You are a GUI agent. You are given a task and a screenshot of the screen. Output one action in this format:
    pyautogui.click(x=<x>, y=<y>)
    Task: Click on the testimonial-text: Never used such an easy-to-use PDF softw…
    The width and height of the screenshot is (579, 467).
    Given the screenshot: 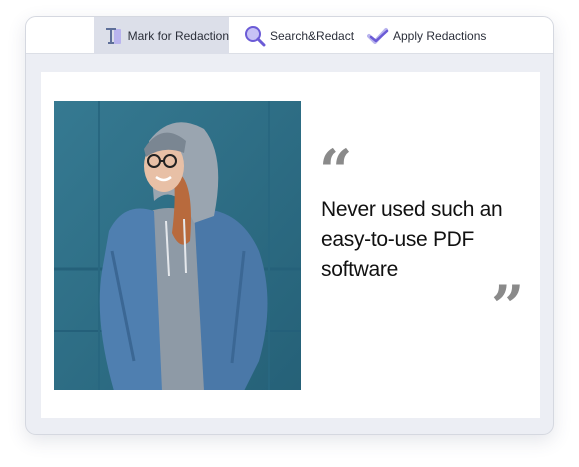 What is the action you would take?
    pyautogui.click(x=412, y=239)
    